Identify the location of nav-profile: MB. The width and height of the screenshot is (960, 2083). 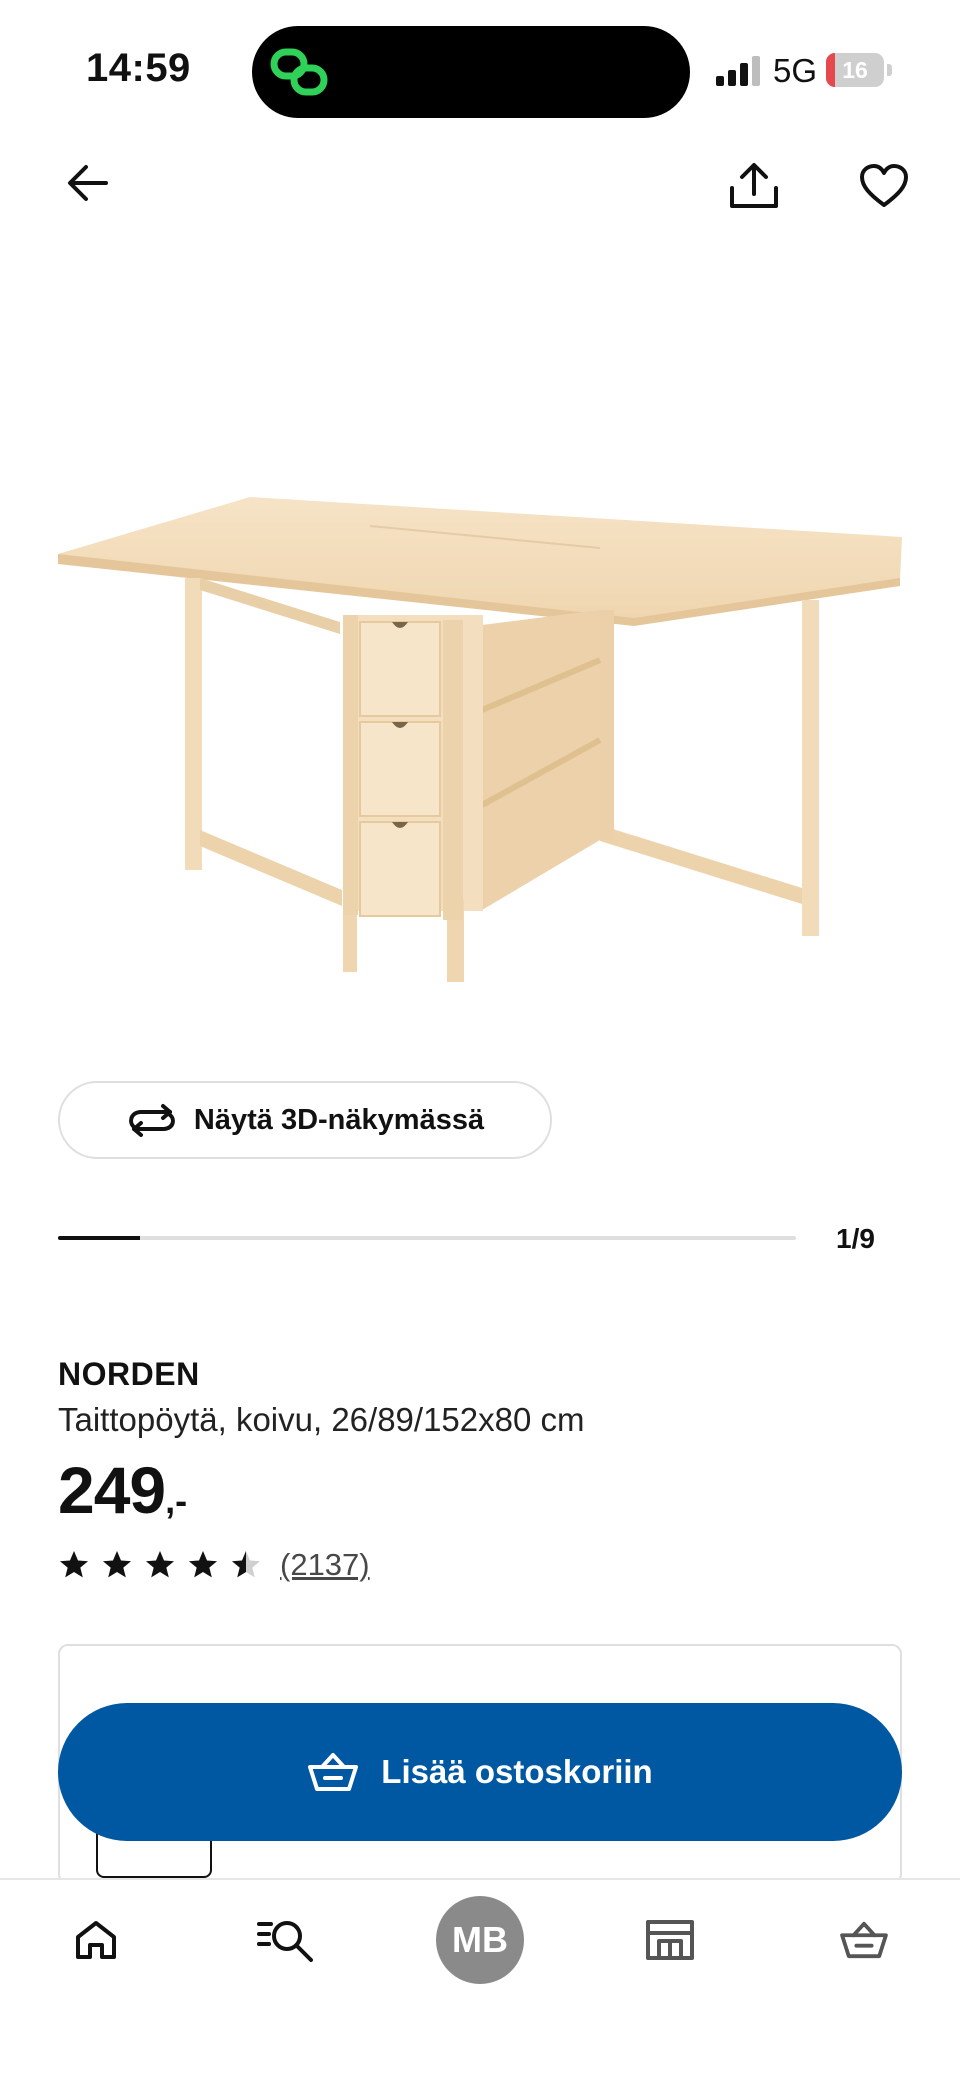
(480, 1940).